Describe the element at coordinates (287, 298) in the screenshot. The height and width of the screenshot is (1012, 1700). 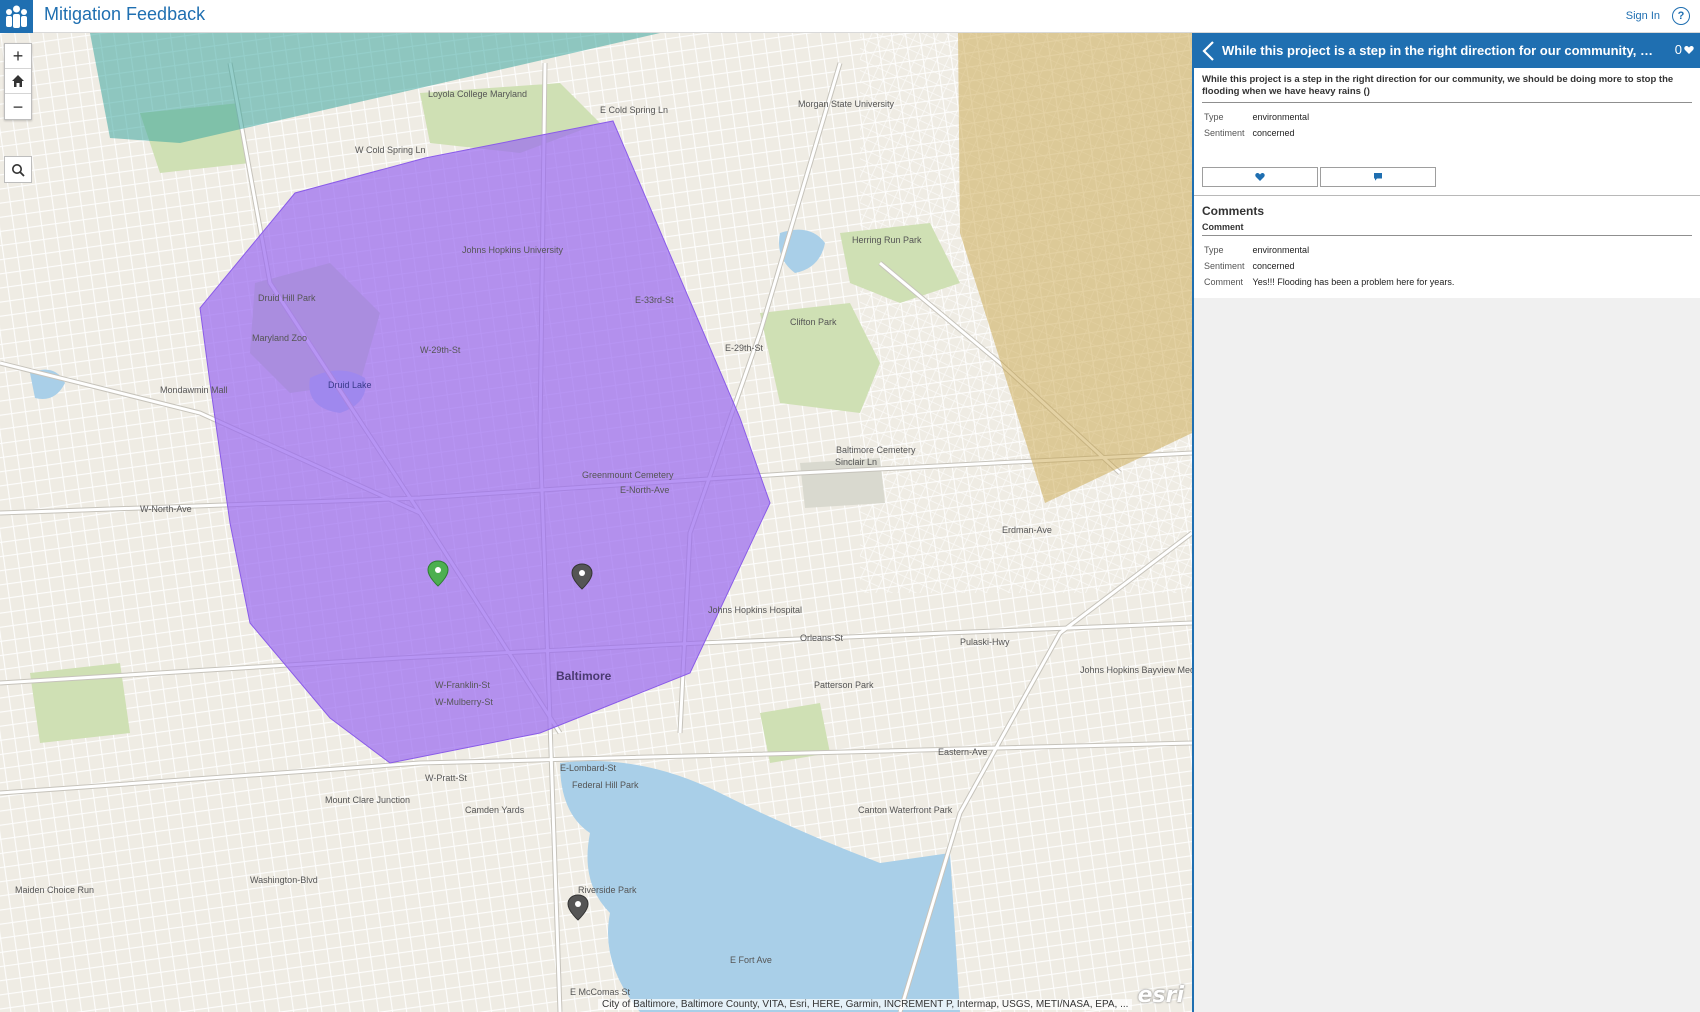
I see `label-druid-hill: Druid Hill Park` at that location.